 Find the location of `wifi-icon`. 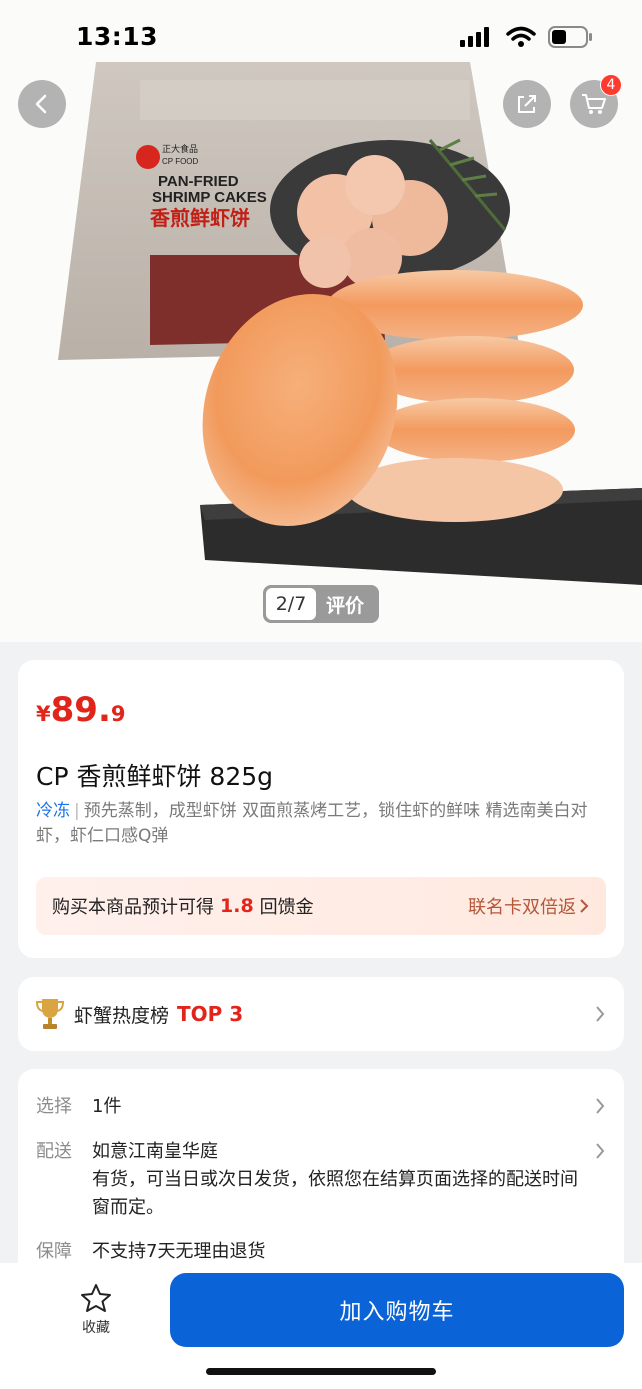

wifi-icon is located at coordinates (521, 36).